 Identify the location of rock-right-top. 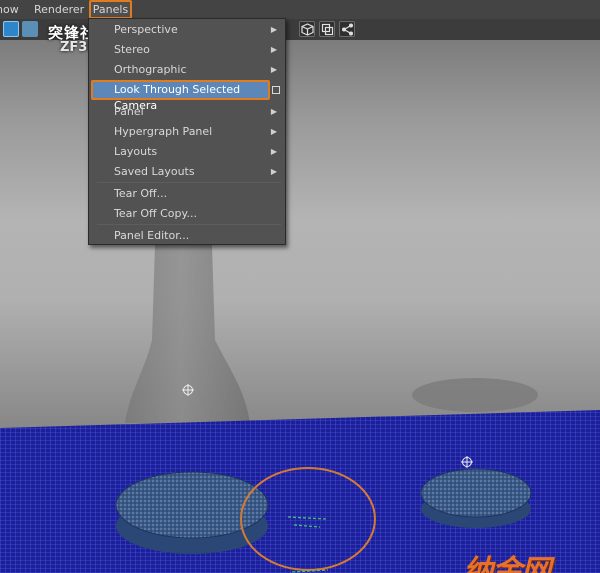
(476, 493).